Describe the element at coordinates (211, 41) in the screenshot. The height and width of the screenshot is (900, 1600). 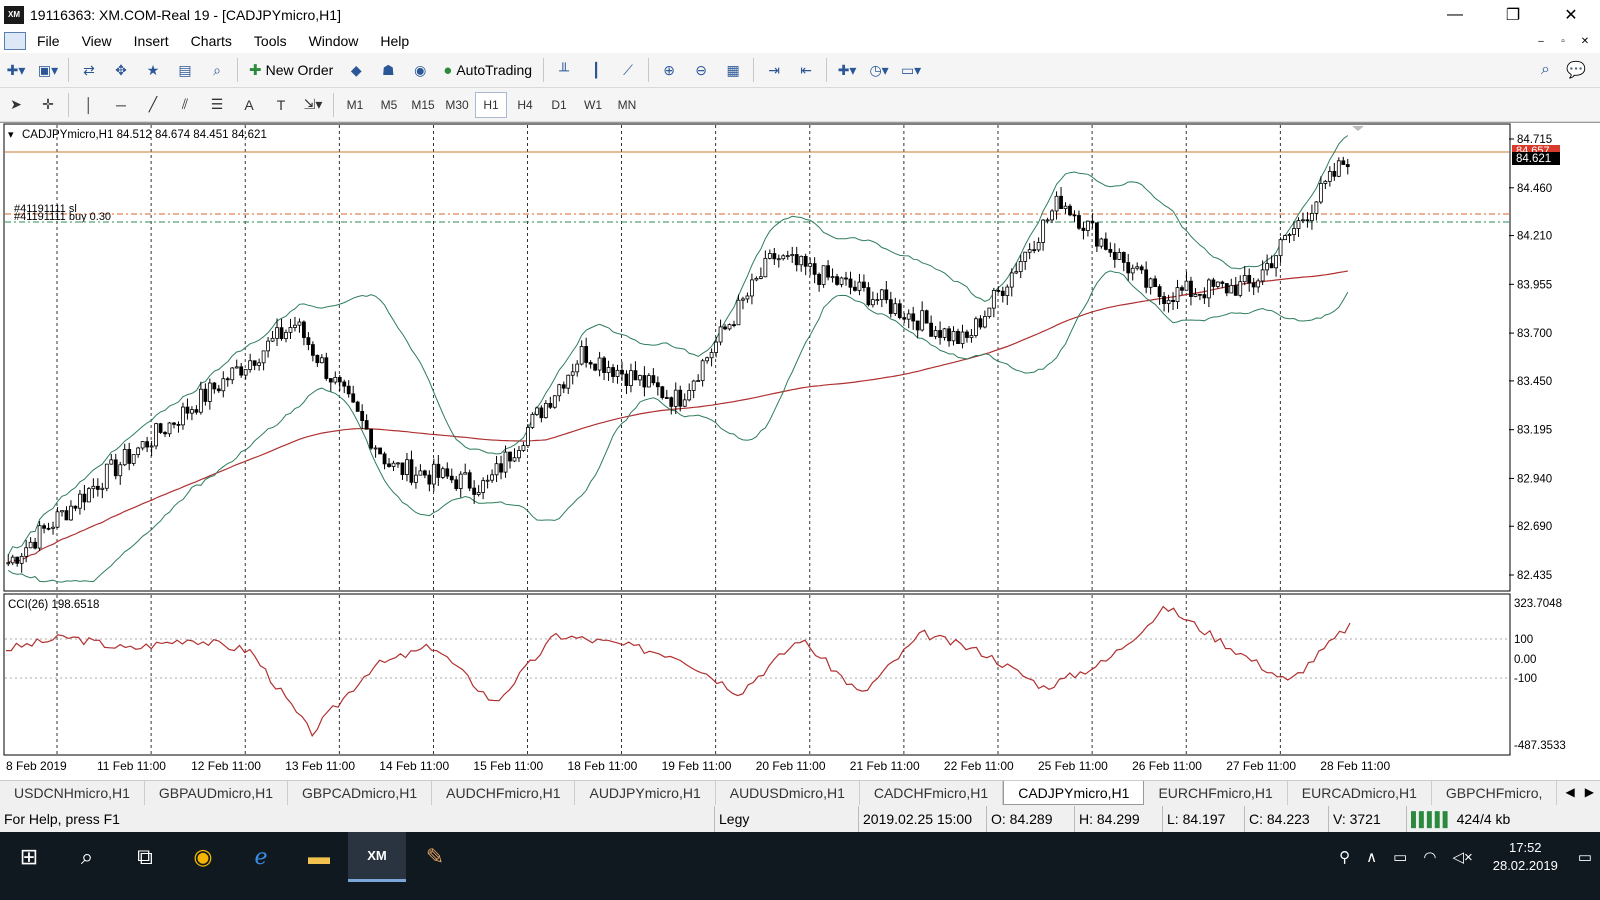
I see `menu-charts: Charts` at that location.